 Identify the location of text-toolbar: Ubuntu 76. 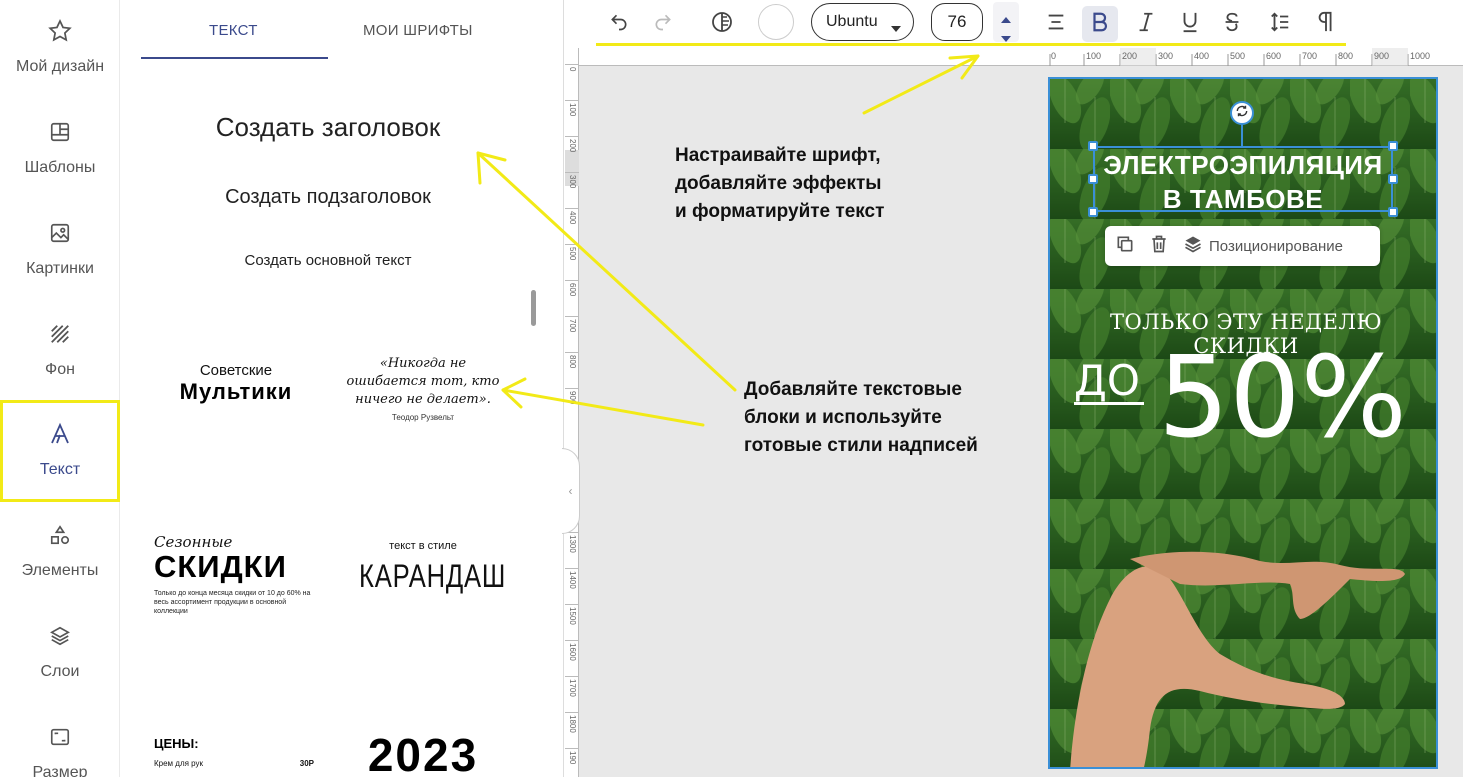
(1014, 24).